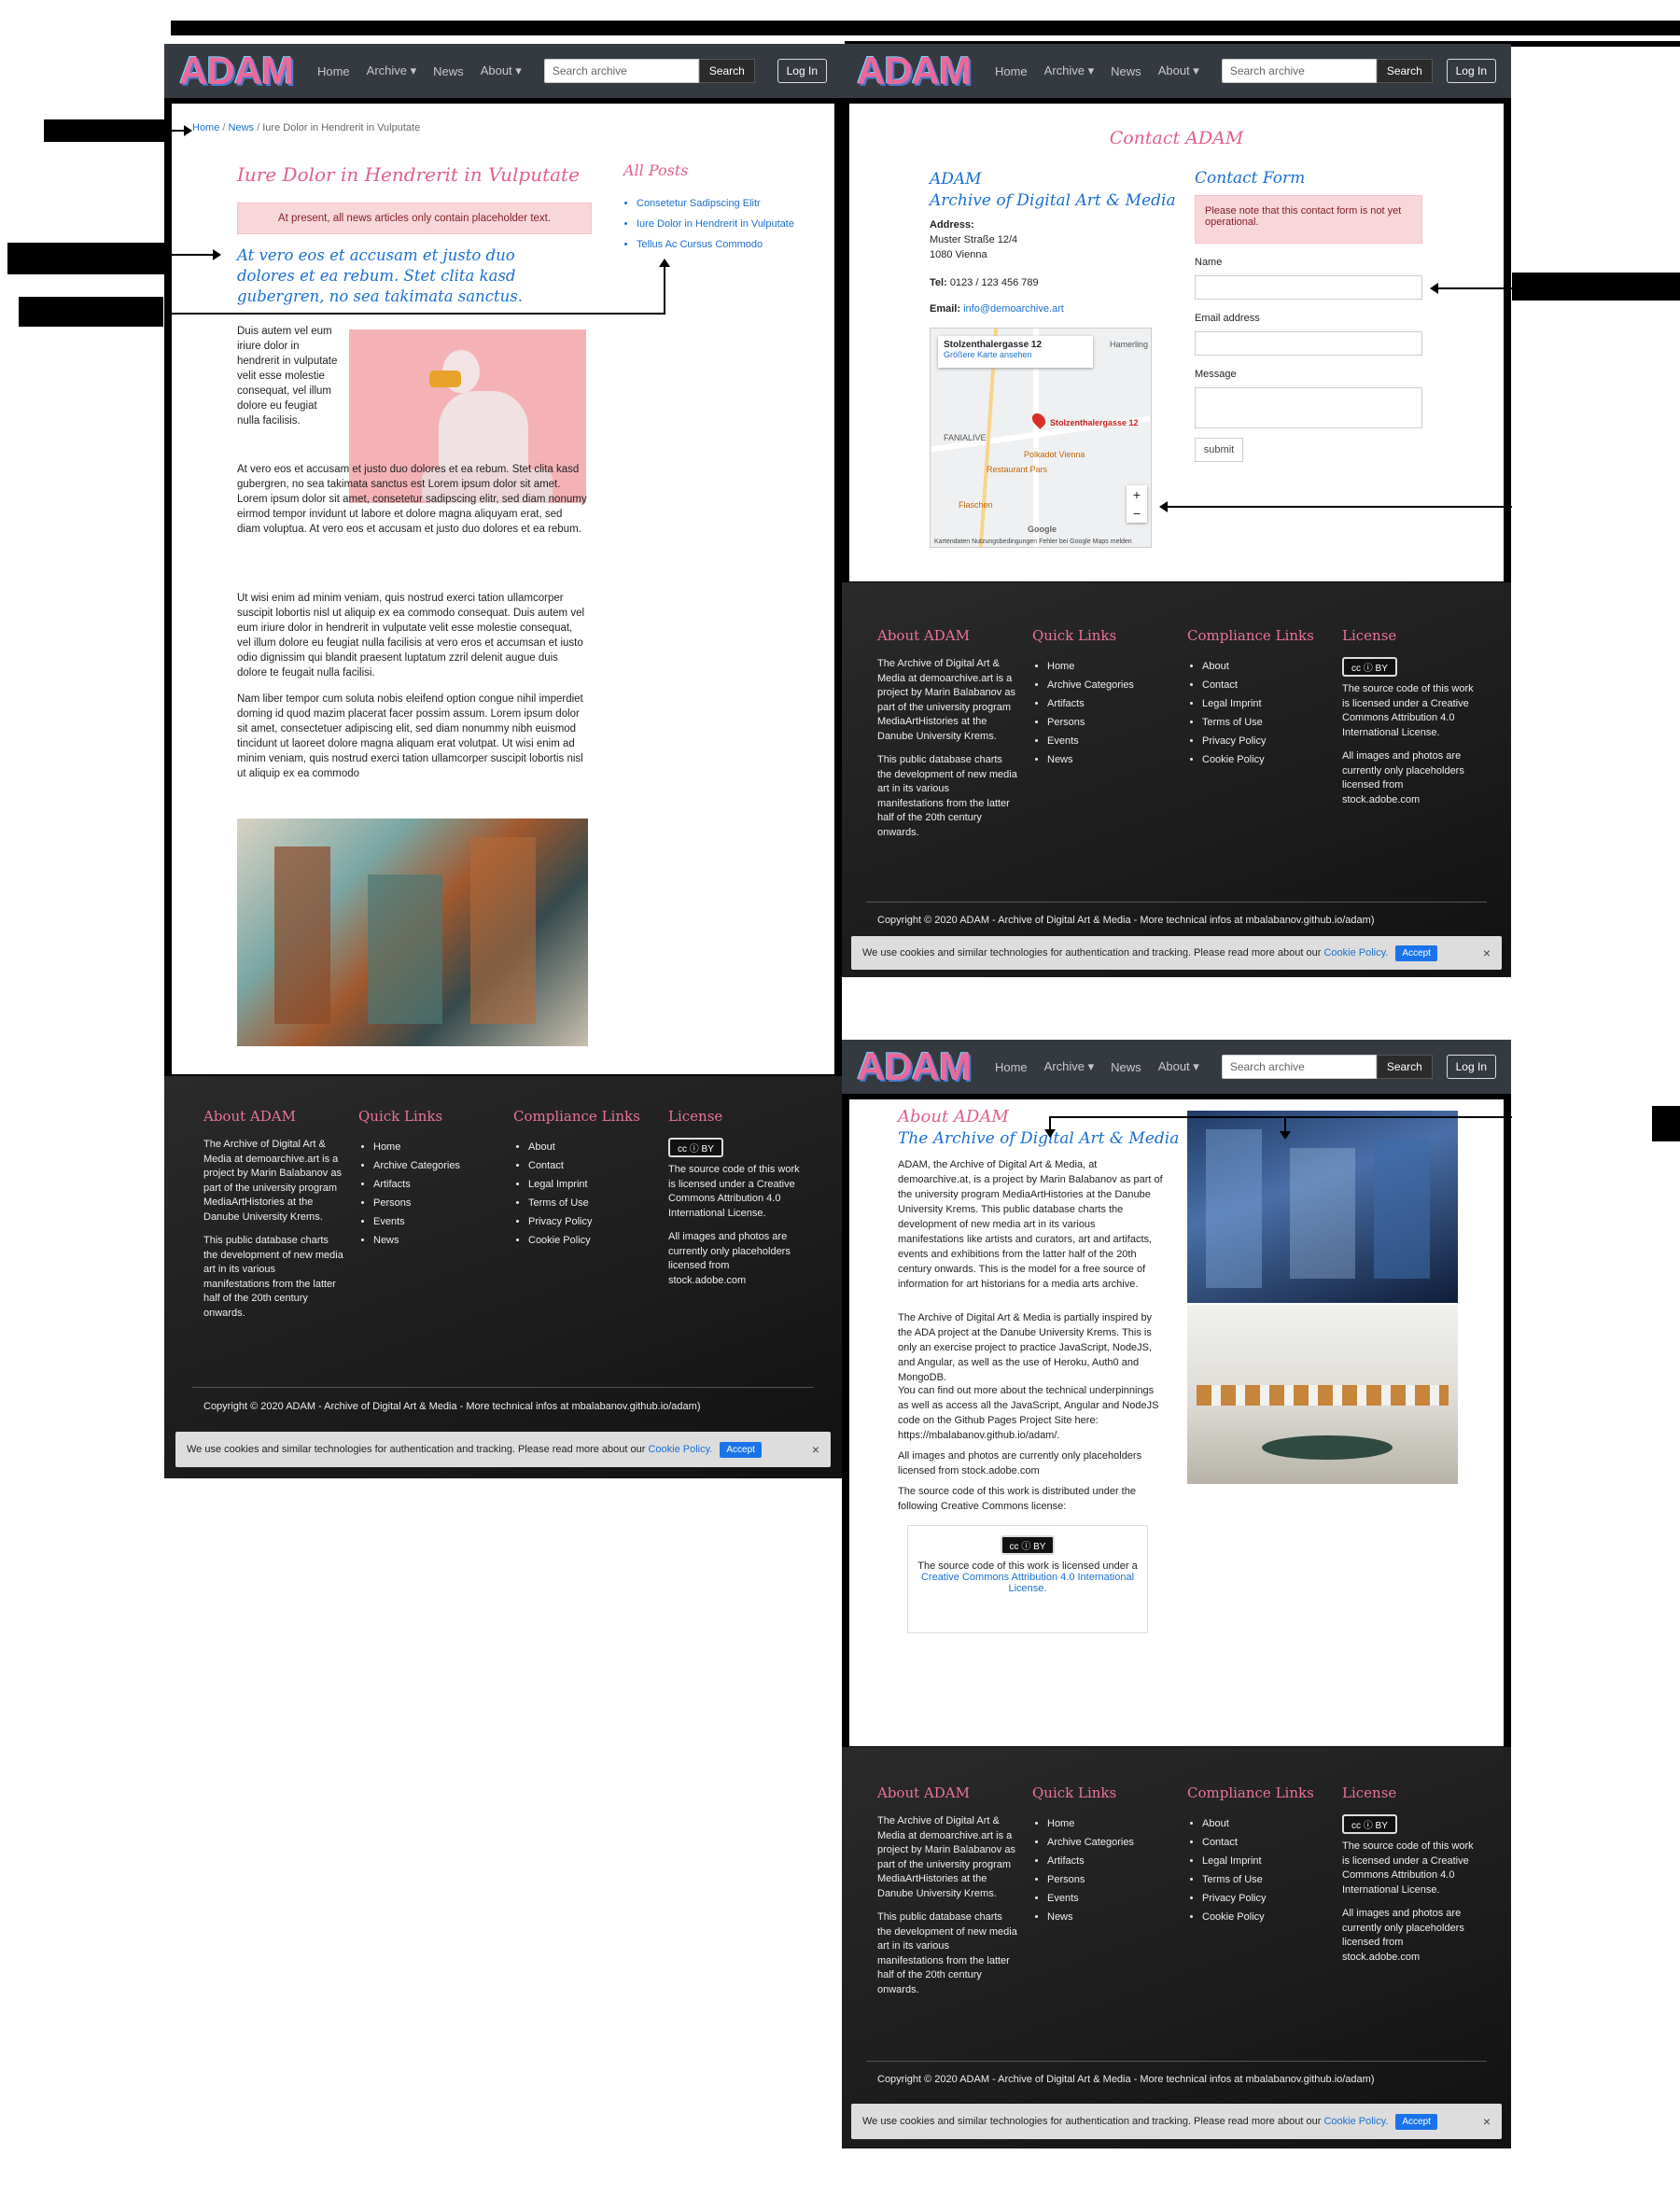 The width and height of the screenshot is (1680, 2197). Describe the element at coordinates (1137, 513) in the screenshot. I see `zoom-out-icon: −` at that location.